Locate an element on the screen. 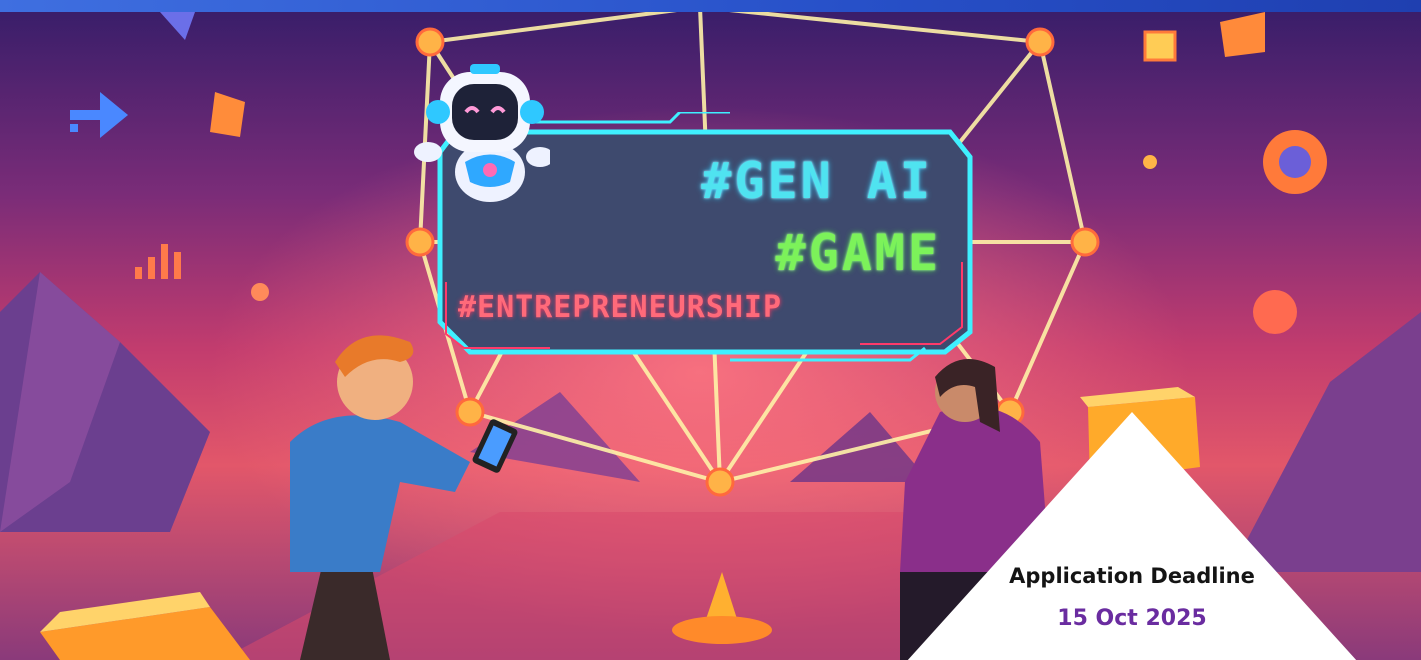  orb-right-core is located at coordinates (1295, 162).